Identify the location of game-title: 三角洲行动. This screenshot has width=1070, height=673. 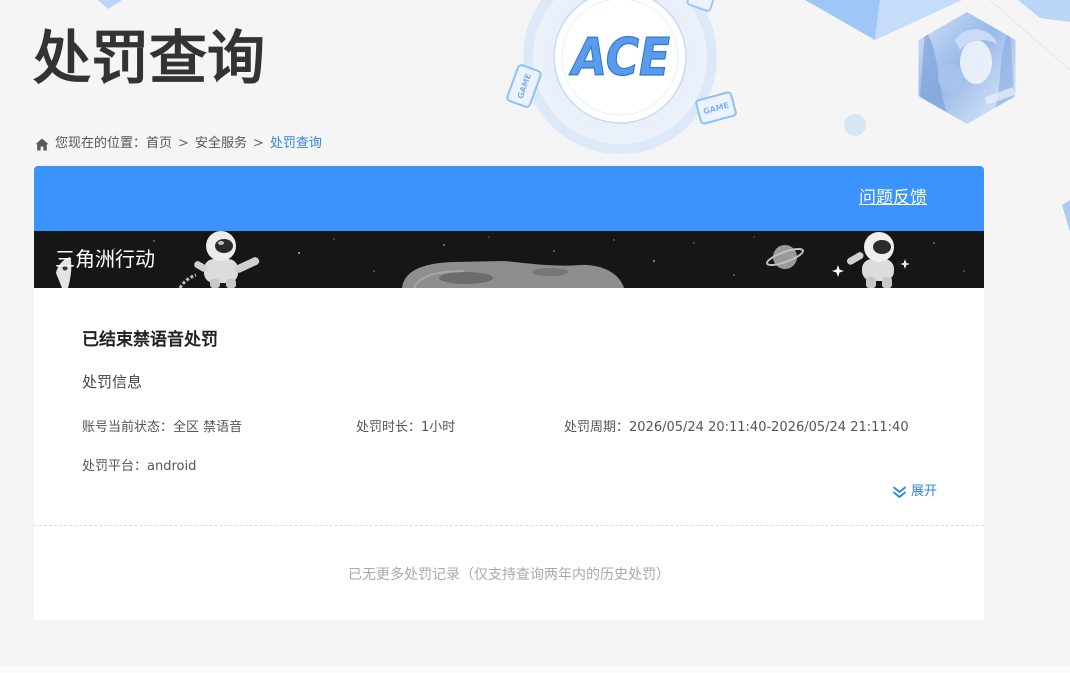
(105, 259).